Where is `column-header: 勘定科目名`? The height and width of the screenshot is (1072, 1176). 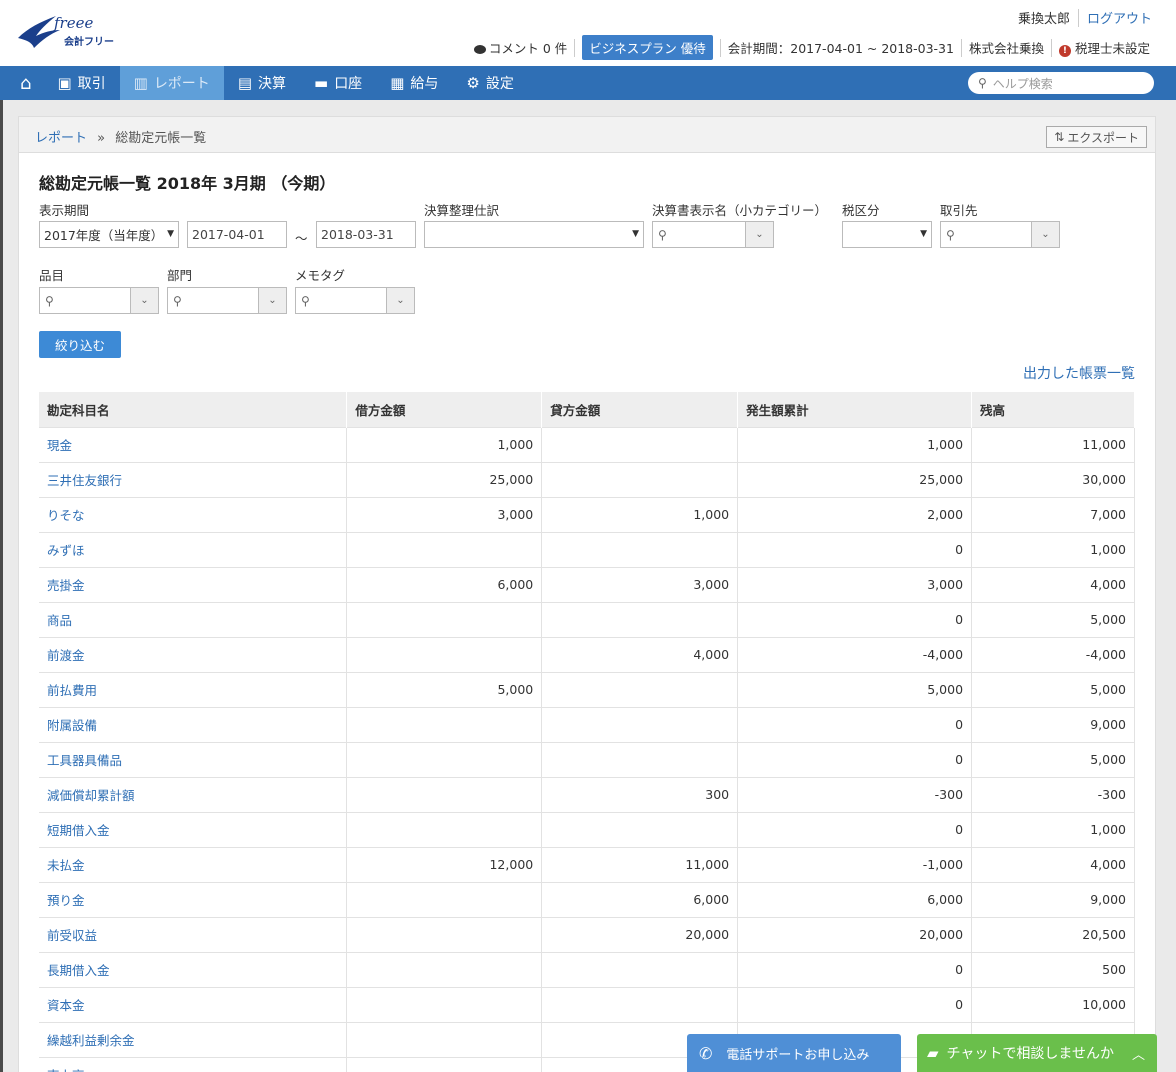
column-header: 勘定科目名 is located at coordinates (193, 409).